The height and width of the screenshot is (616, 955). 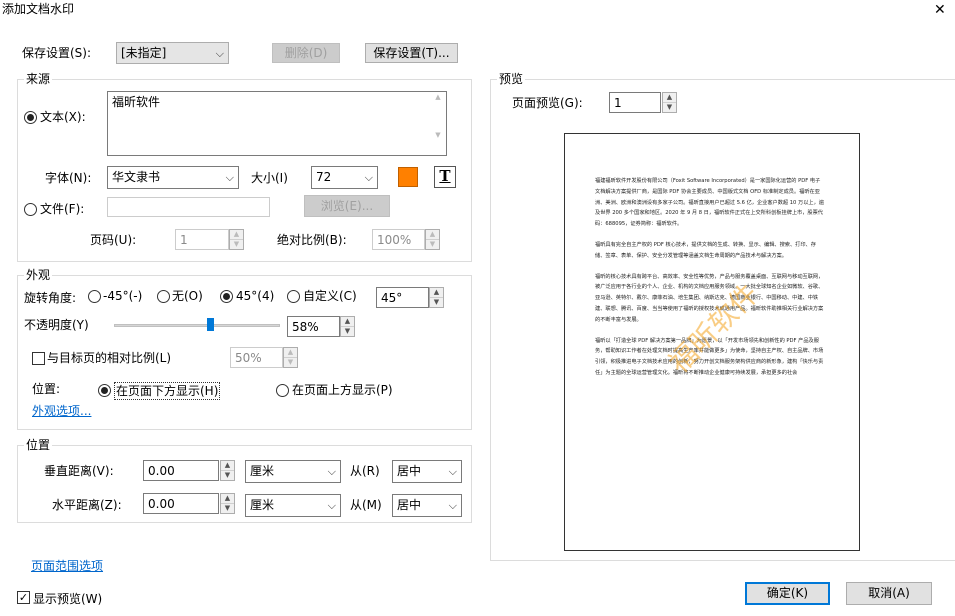 What do you see at coordinates (256, 357) in the screenshot?
I see `relative-scale-input: 50%` at bounding box center [256, 357].